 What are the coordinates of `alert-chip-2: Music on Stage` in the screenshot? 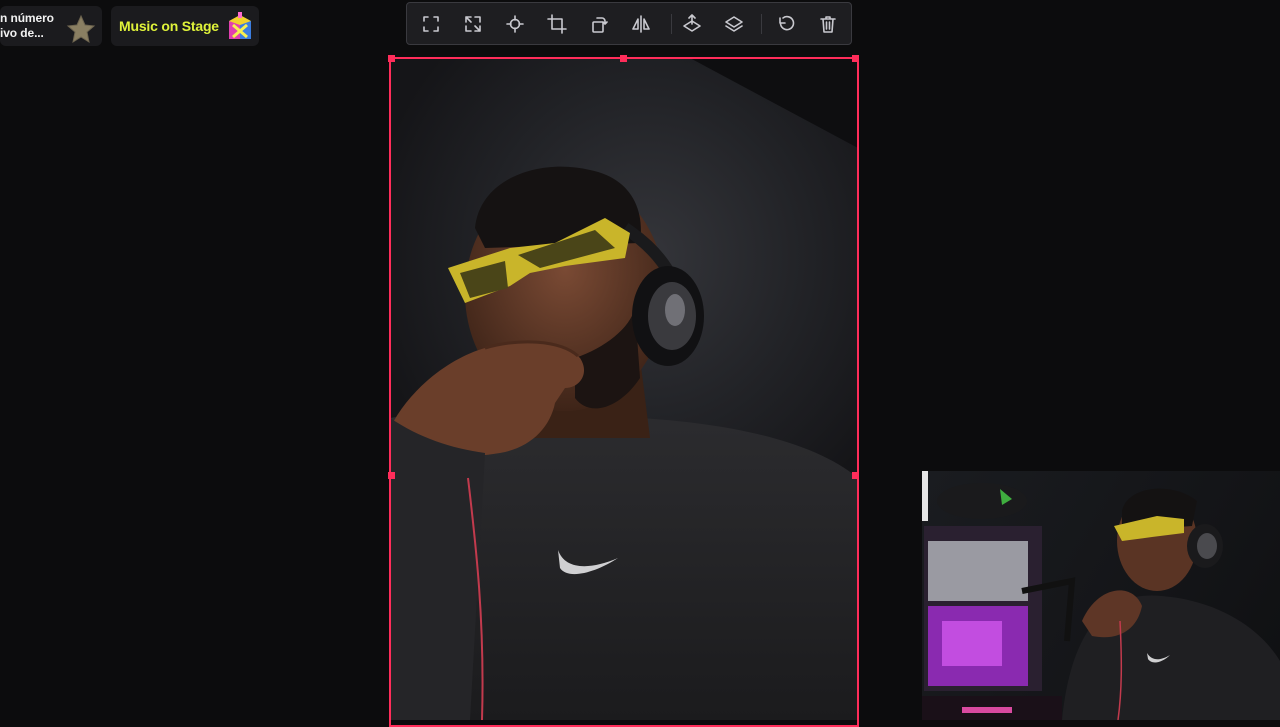 It's located at (185, 26).